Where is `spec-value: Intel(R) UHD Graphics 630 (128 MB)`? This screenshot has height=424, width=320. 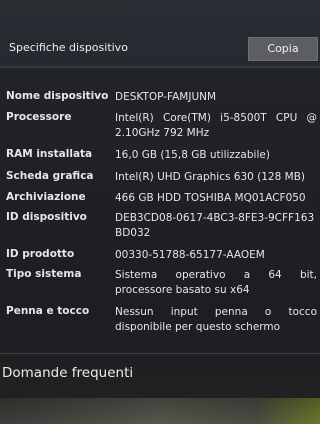 spec-value: Intel(R) UHD Graphics 630 (128 MB) is located at coordinates (210, 177).